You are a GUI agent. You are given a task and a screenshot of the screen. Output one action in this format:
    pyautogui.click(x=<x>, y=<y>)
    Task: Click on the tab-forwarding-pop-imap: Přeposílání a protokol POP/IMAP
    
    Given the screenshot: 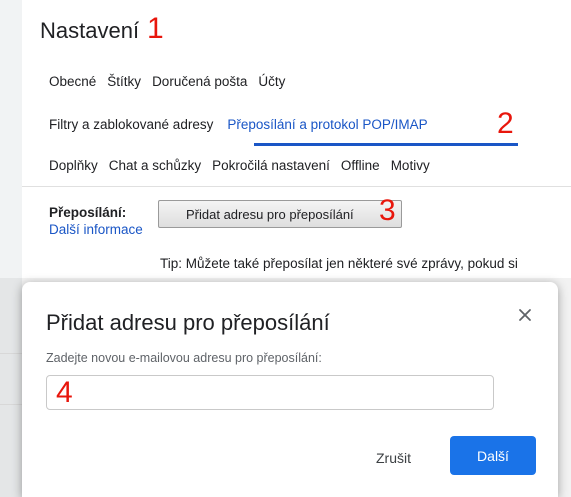 What is the action you would take?
    pyautogui.click(x=327, y=124)
    